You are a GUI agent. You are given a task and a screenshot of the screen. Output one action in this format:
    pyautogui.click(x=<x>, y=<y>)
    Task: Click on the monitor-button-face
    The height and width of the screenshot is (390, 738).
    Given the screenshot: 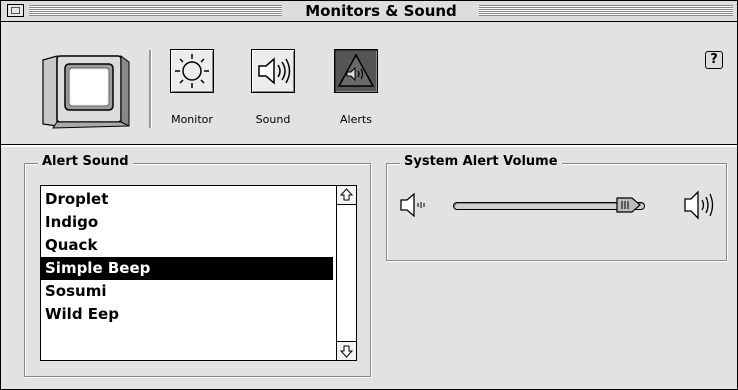 What is the action you would take?
    pyautogui.click(x=192, y=71)
    